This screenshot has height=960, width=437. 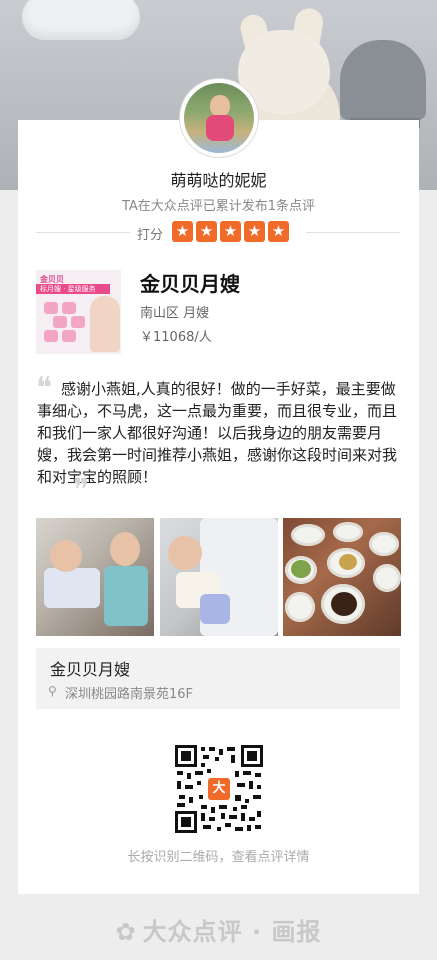 What do you see at coordinates (353, 232) in the screenshot?
I see `divider-right` at bounding box center [353, 232].